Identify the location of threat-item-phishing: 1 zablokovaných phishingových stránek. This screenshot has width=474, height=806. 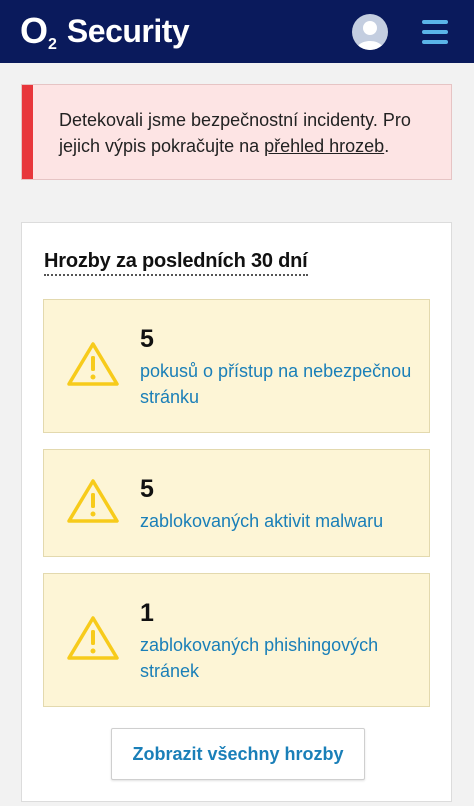
(236, 640).